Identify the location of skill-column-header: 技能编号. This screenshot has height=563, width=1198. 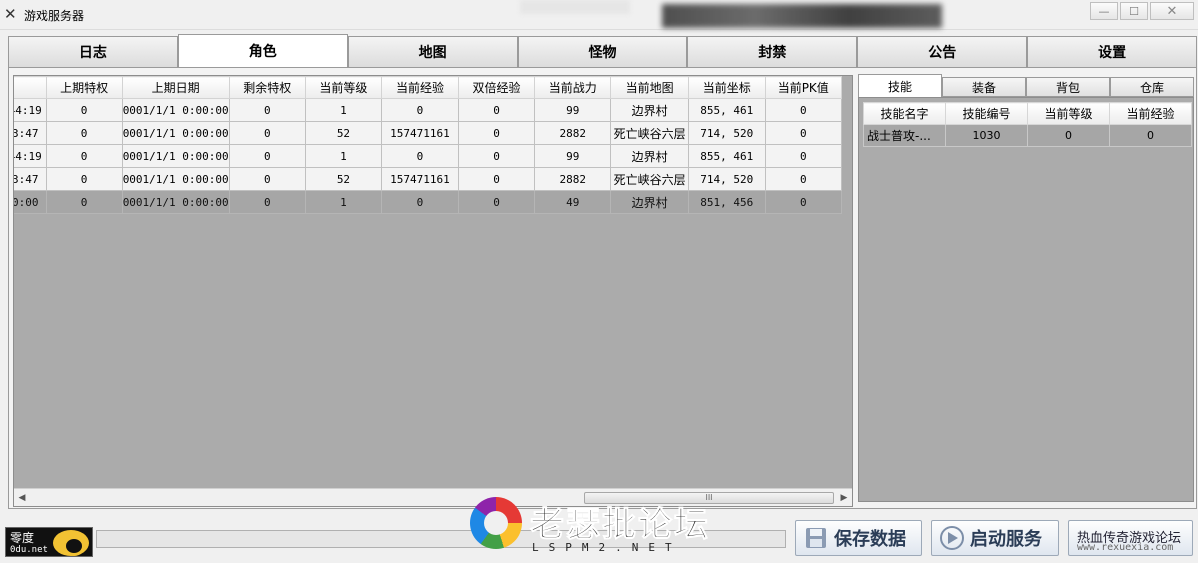
(986, 113).